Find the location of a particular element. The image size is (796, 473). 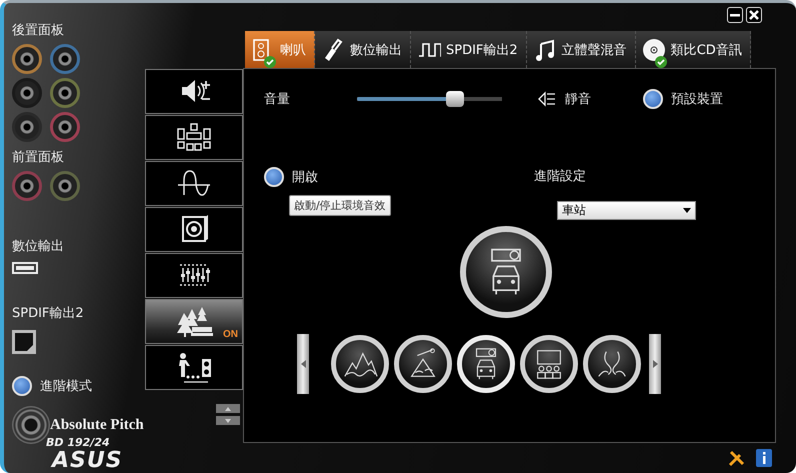

tooltip: 啟動/停止環境音效 is located at coordinates (340, 205).